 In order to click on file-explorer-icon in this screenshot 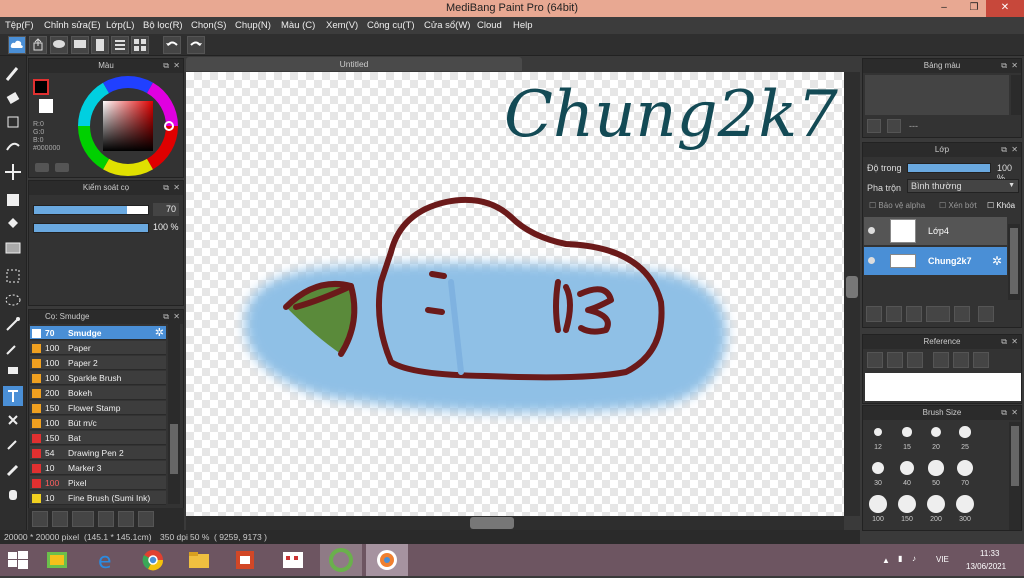, I will do `click(199, 560)`.